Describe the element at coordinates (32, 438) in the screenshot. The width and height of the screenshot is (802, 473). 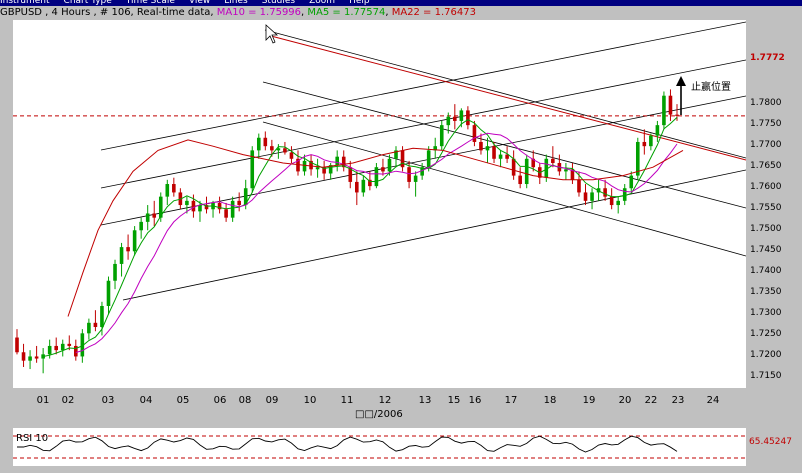
I see `rsi-label: RSI 10` at that location.